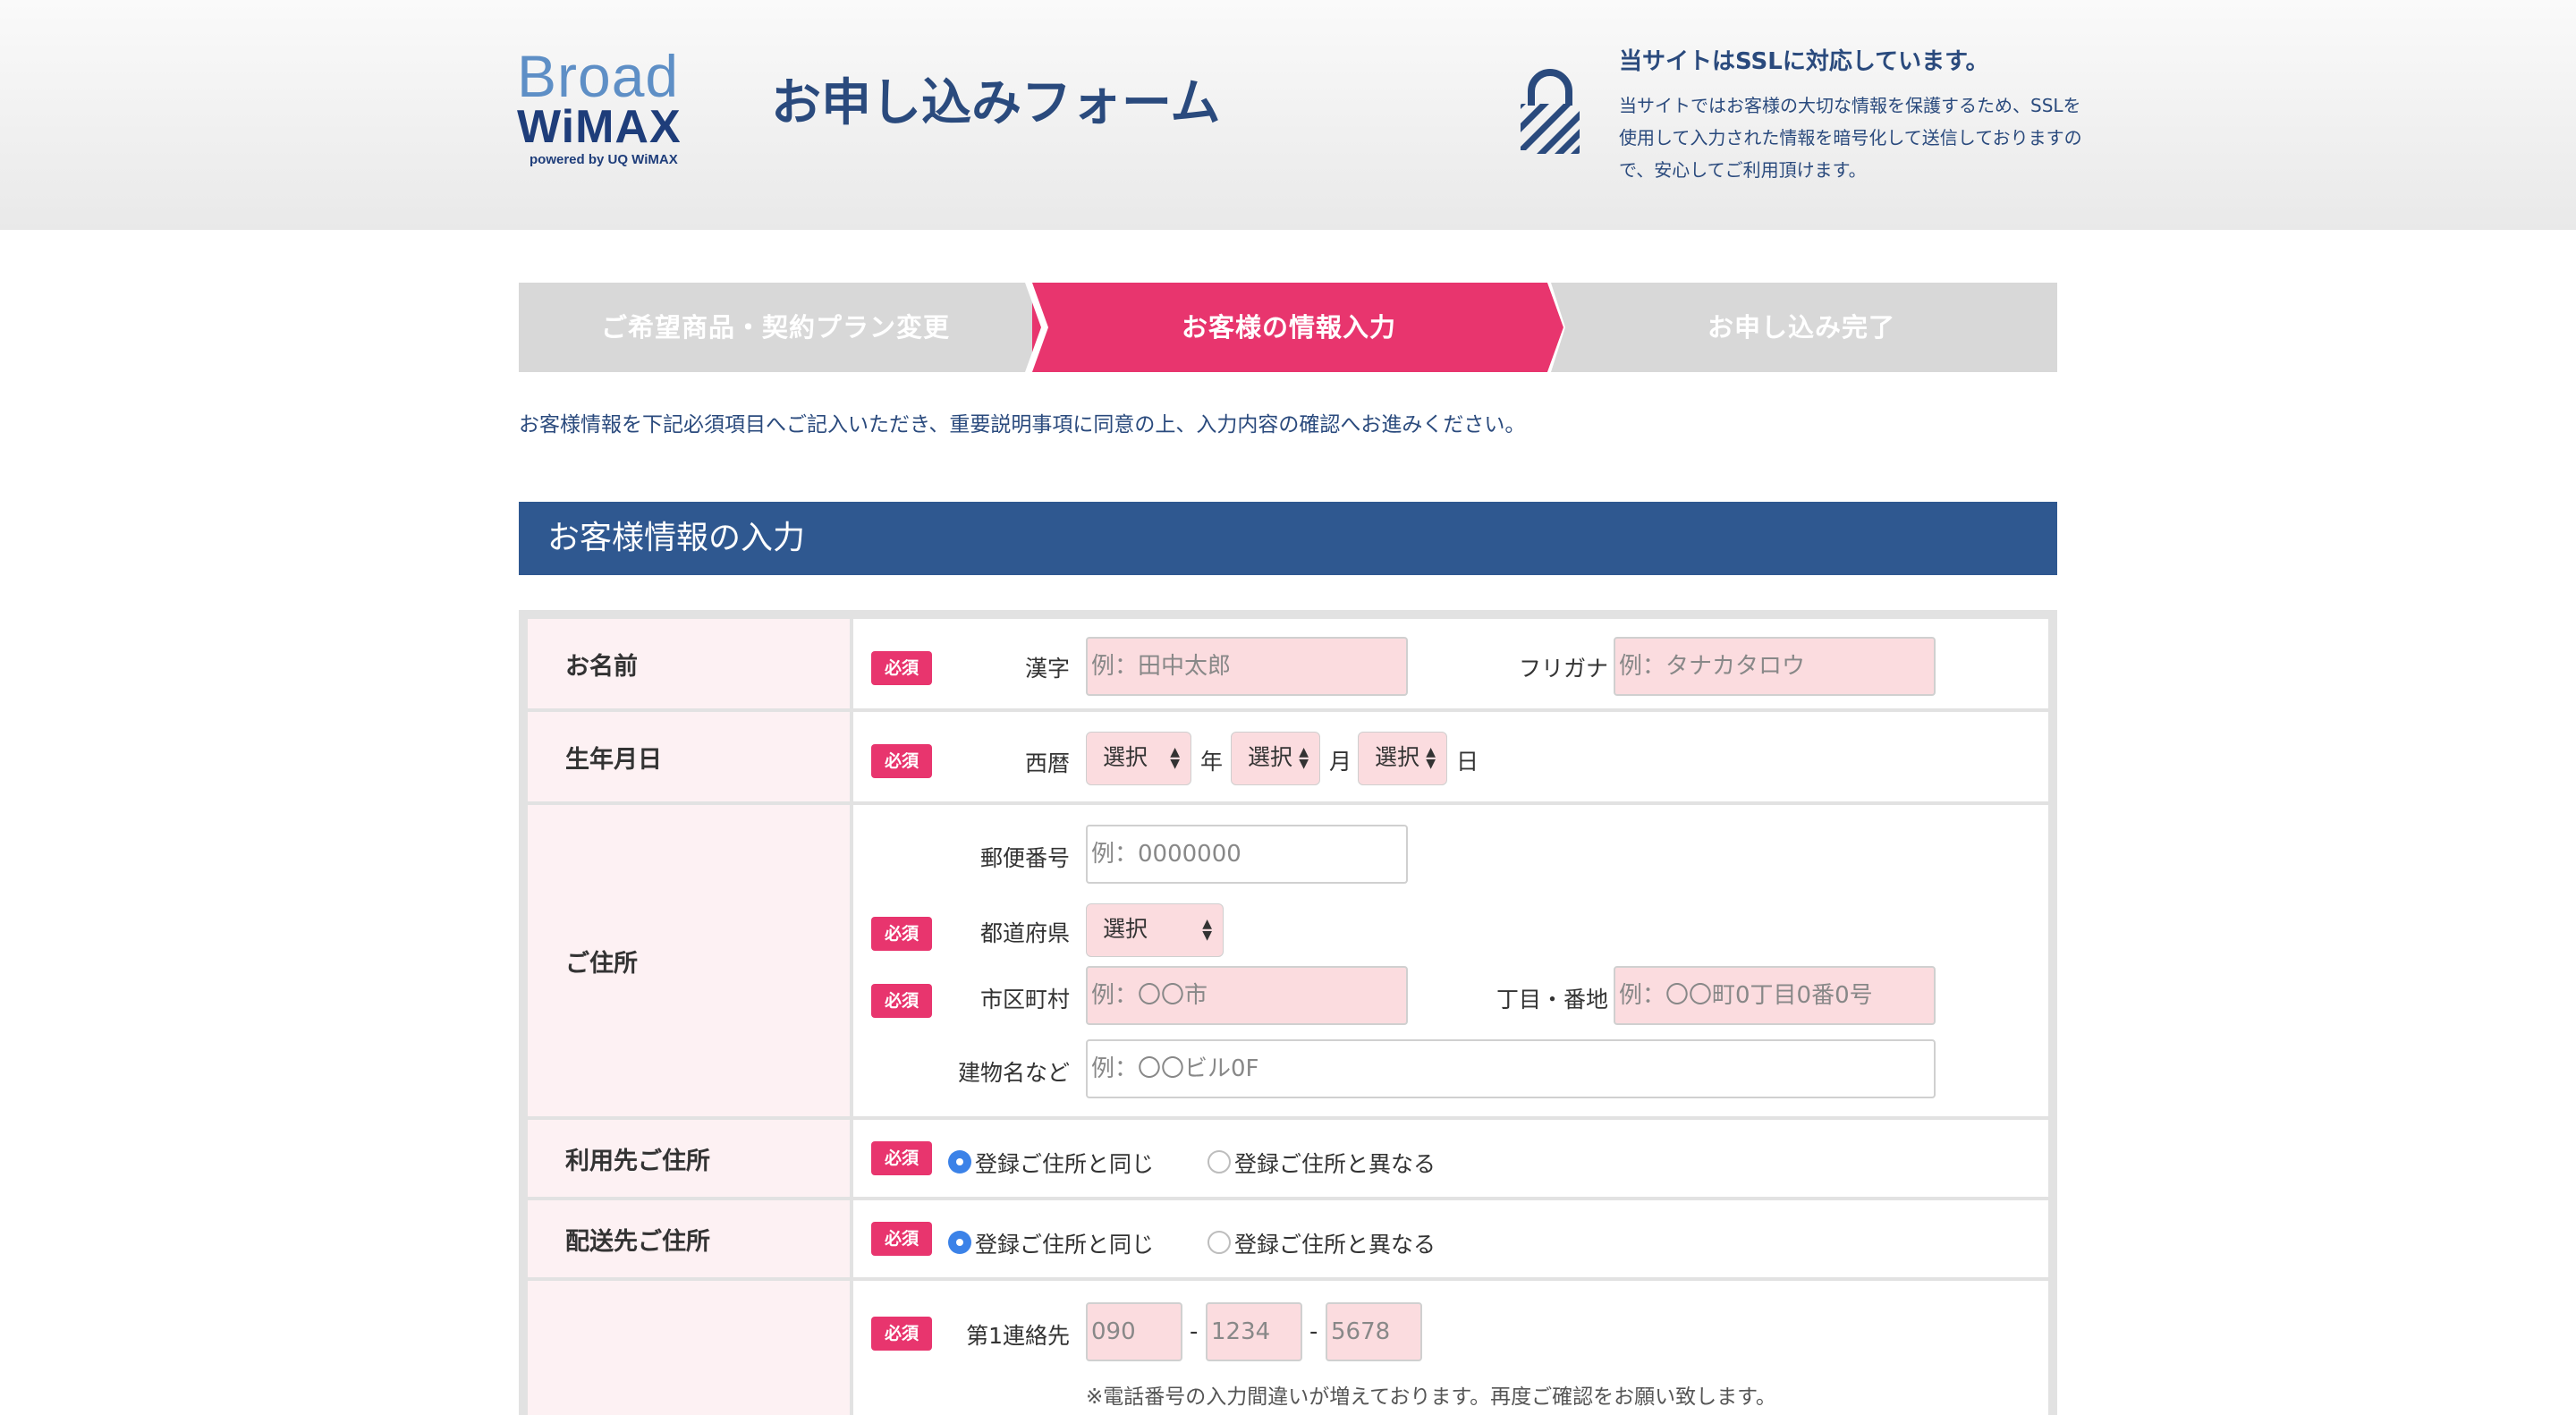  Describe the element at coordinates (637, 1242) in the screenshot. I see `delivery-address-label: 配送先ご住所` at that location.